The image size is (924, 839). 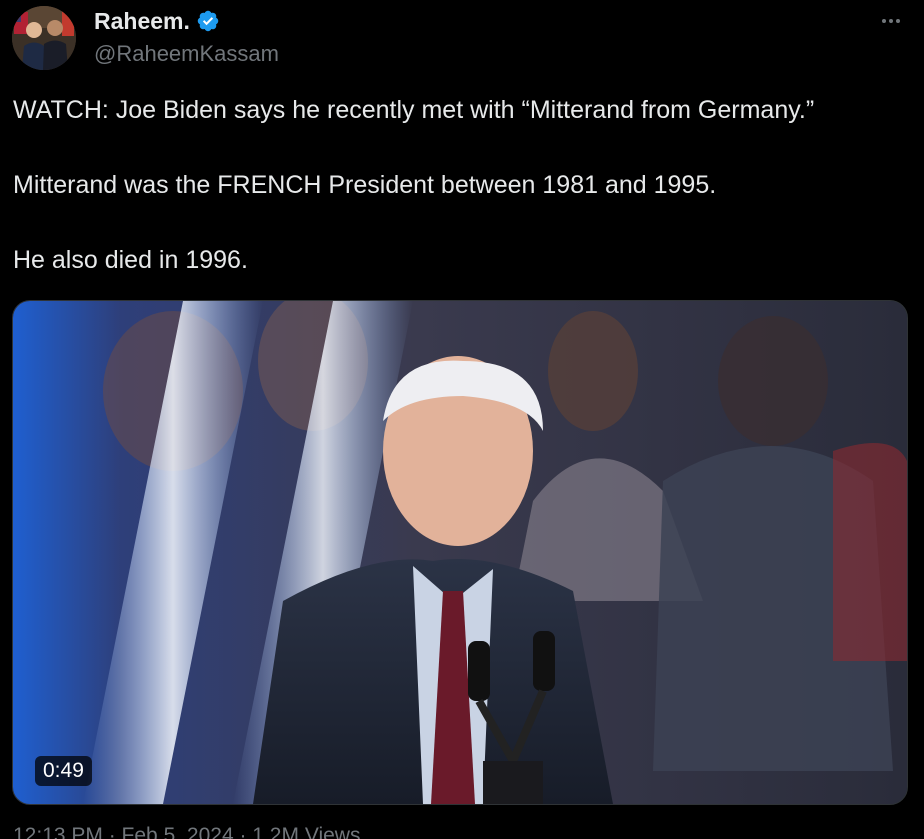 I want to click on author-name-row: Raheem., so click(x=157, y=21).